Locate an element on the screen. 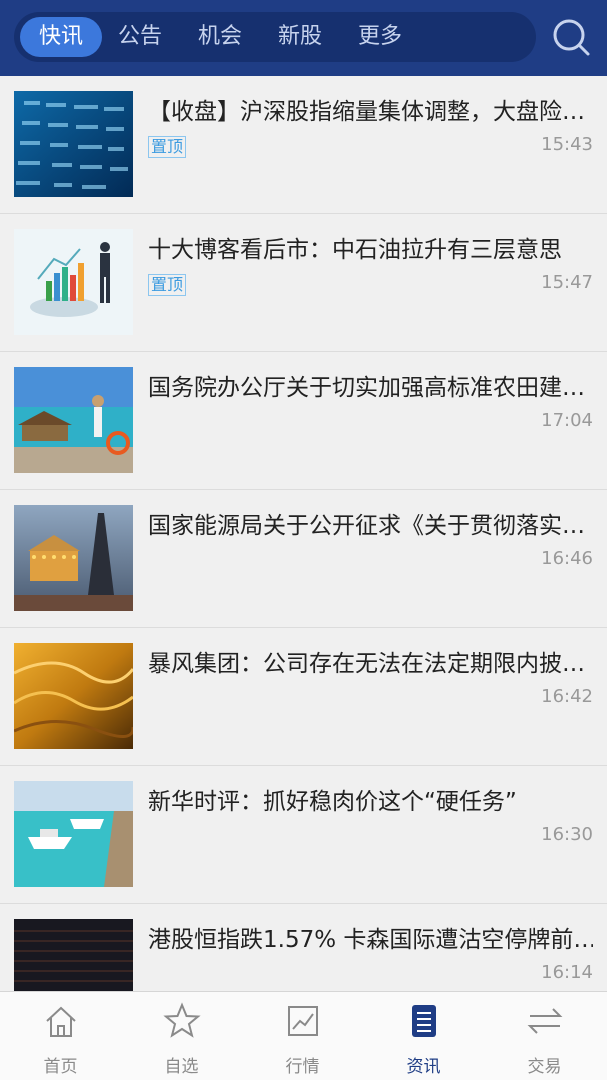  chart-icon is located at coordinates (303, 1021).